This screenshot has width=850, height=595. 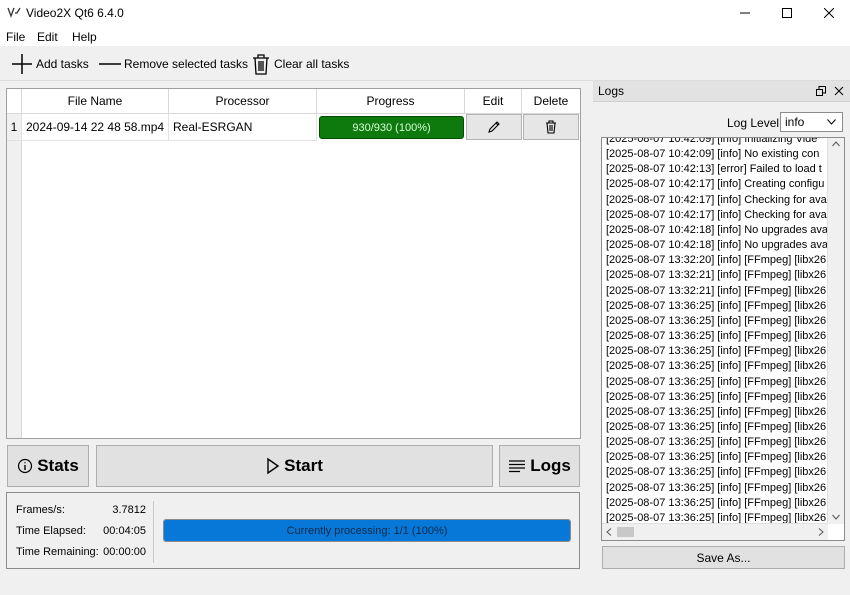 What do you see at coordinates (186, 63) in the screenshot?
I see `remove-tasks-label: Remove selected tasks` at bounding box center [186, 63].